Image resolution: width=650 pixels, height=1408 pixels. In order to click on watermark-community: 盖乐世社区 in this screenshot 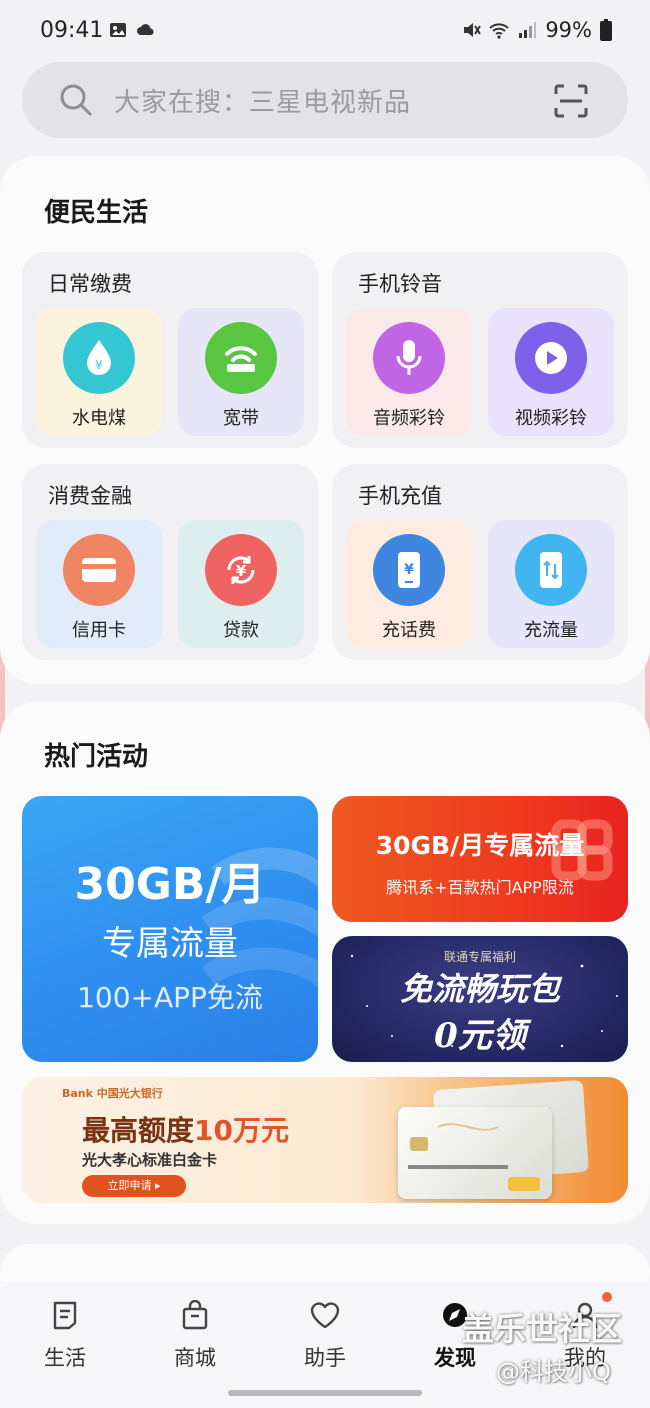, I will do `click(542, 1329)`.